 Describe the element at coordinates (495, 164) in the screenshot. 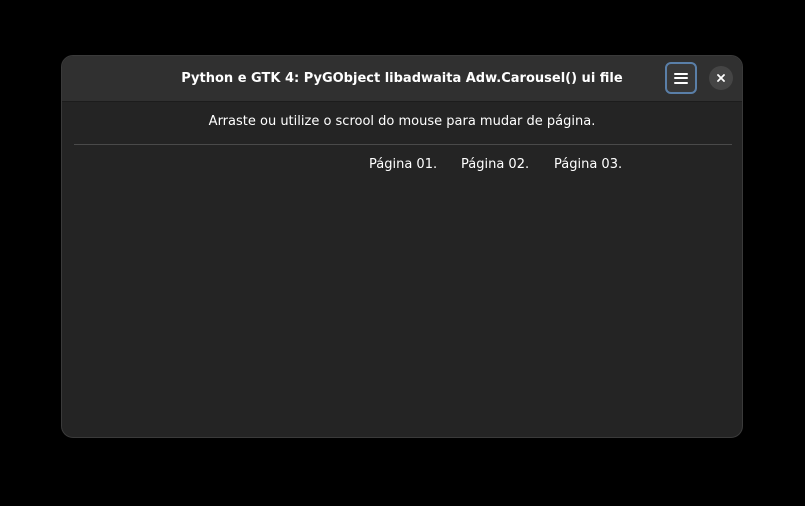

I see `carousel-page-2: Página 02.` at that location.